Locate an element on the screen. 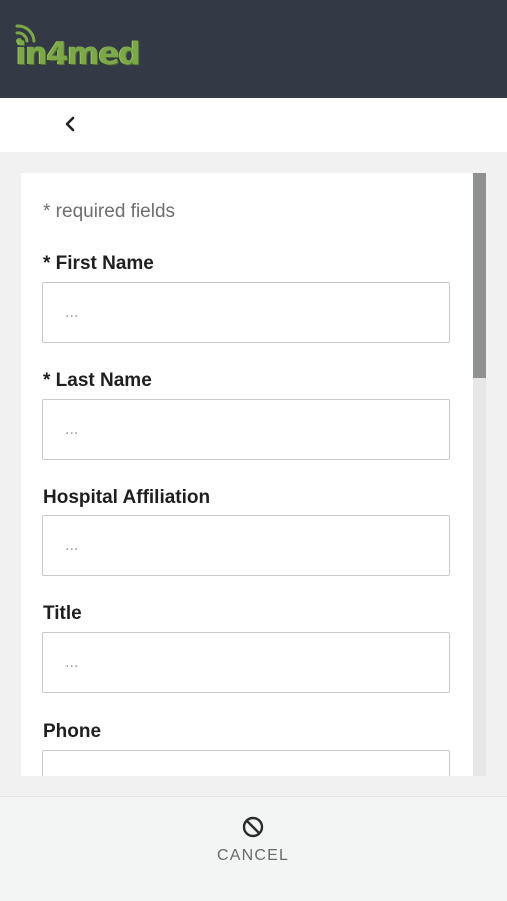  hospital-affiliation-label: Hospital Affiliation is located at coordinates (127, 497).